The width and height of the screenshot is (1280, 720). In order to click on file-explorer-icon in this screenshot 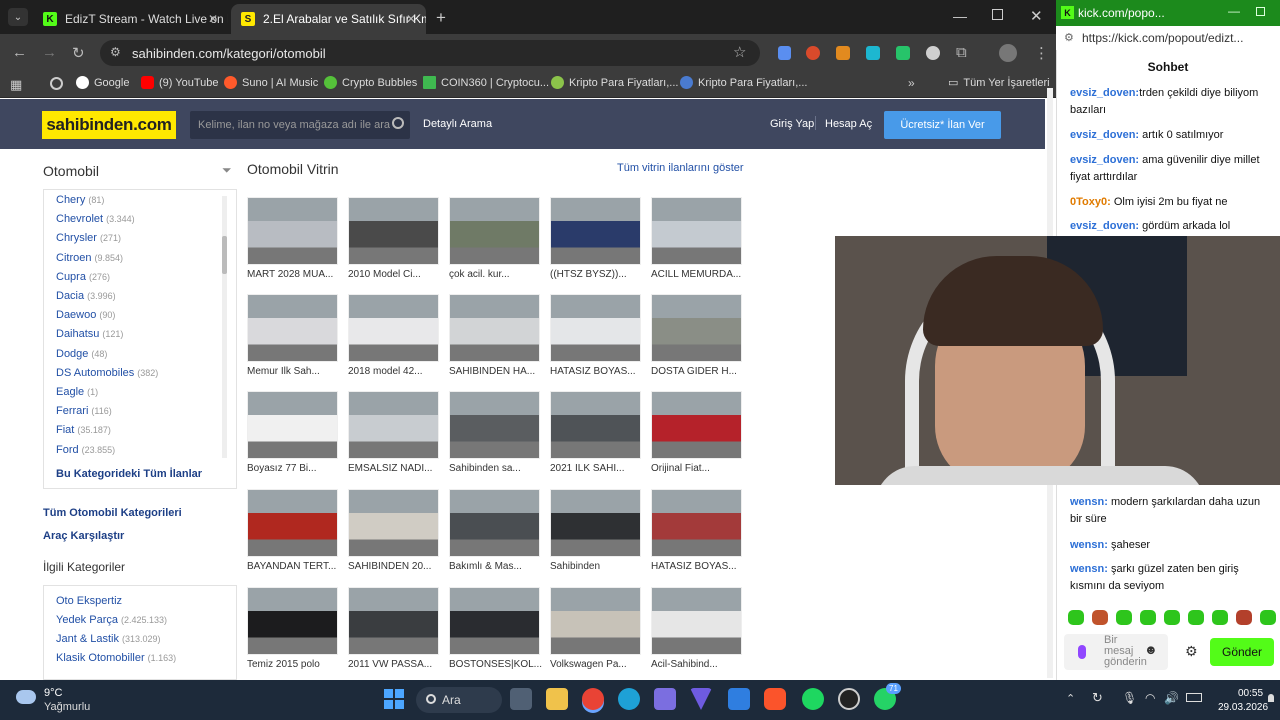, I will do `click(557, 699)`.